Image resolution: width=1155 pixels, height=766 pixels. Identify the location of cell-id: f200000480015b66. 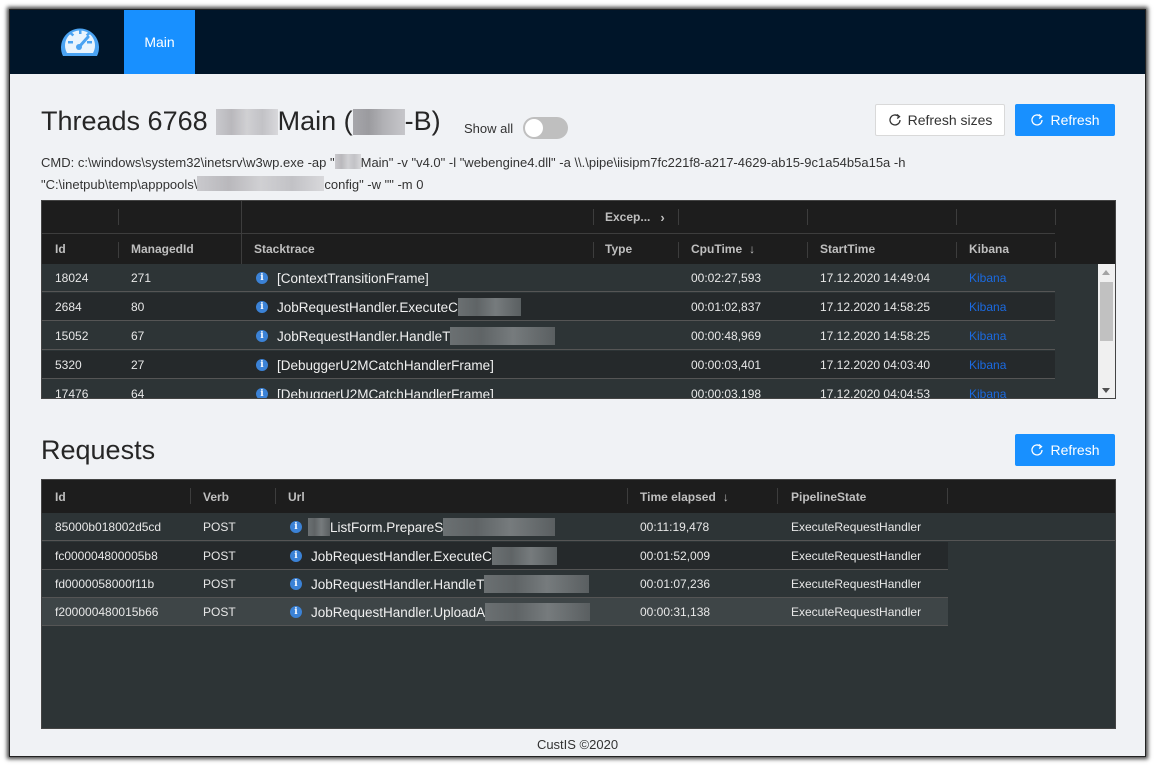
(107, 612).